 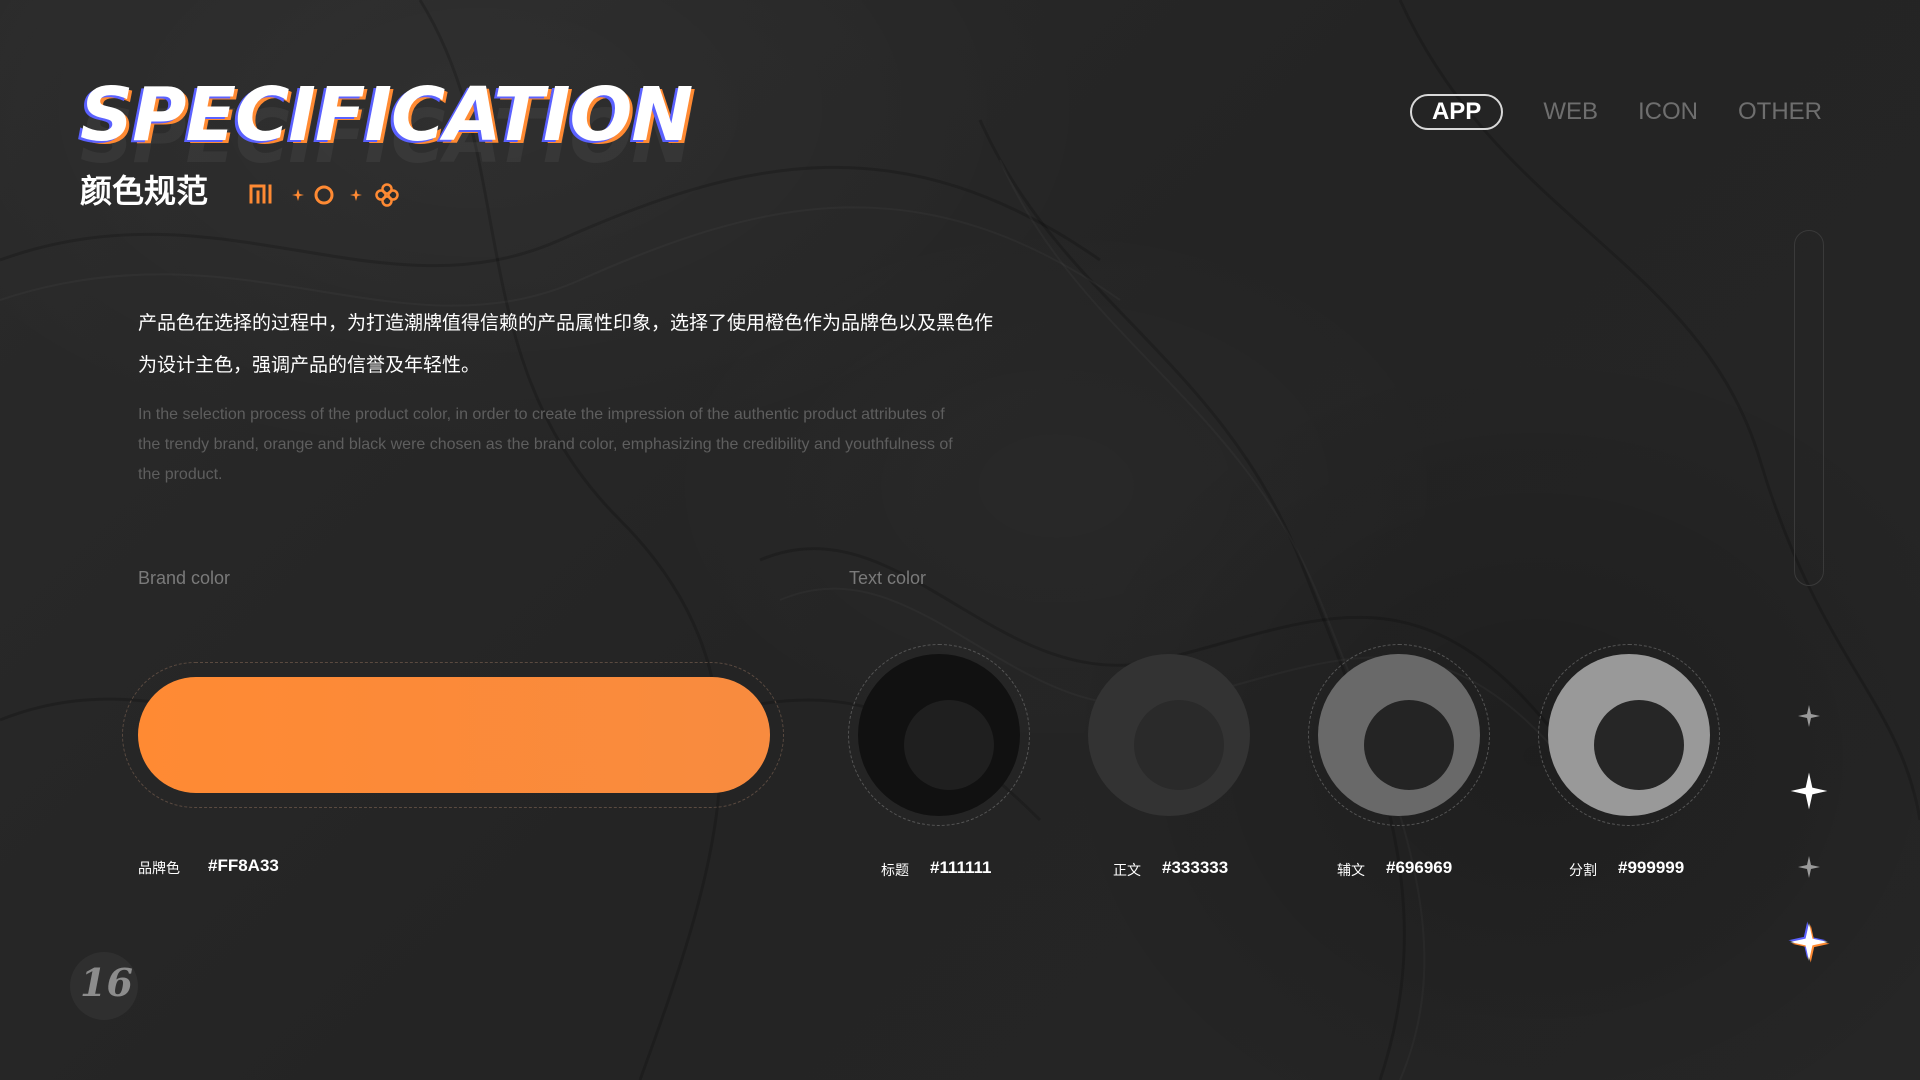 What do you see at coordinates (387, 195) in the screenshot?
I see `flower-icon` at bounding box center [387, 195].